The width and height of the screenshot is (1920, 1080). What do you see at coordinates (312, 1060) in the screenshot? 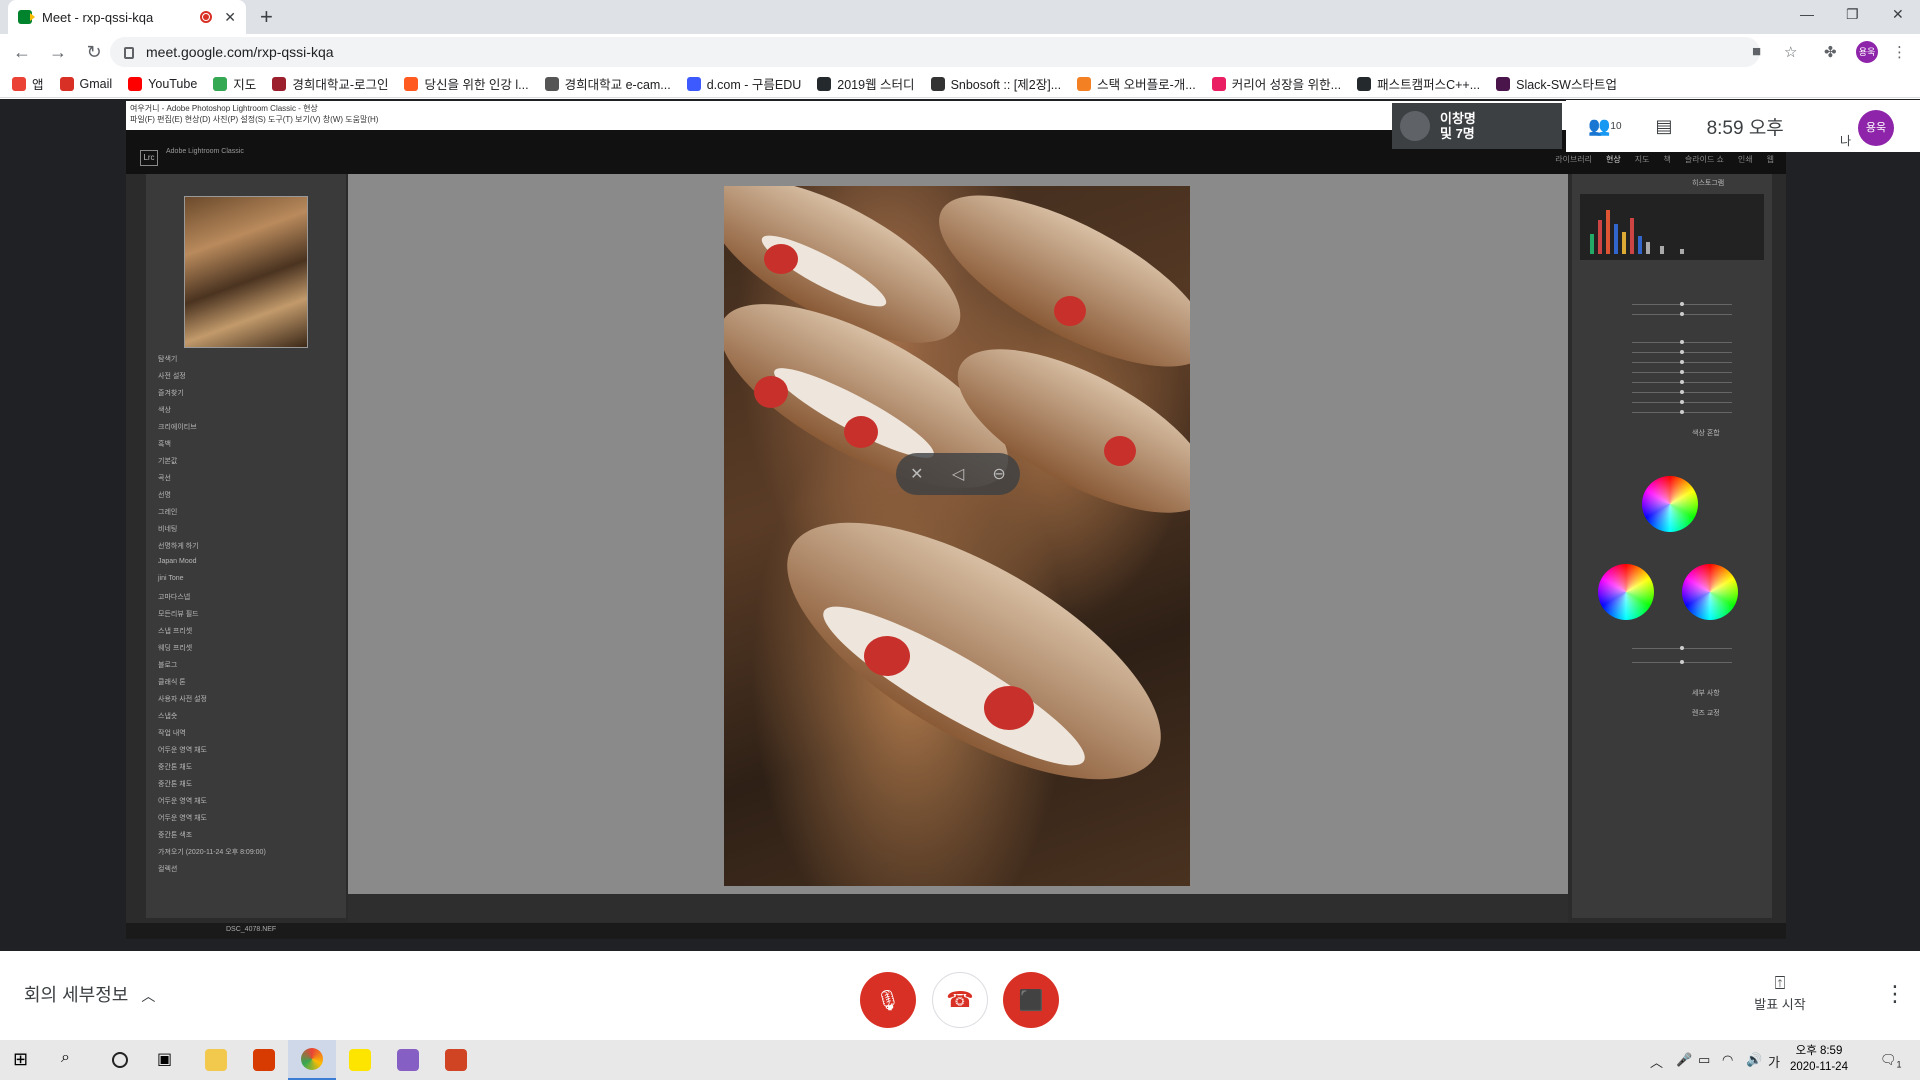
I see `chrome-icon` at bounding box center [312, 1060].